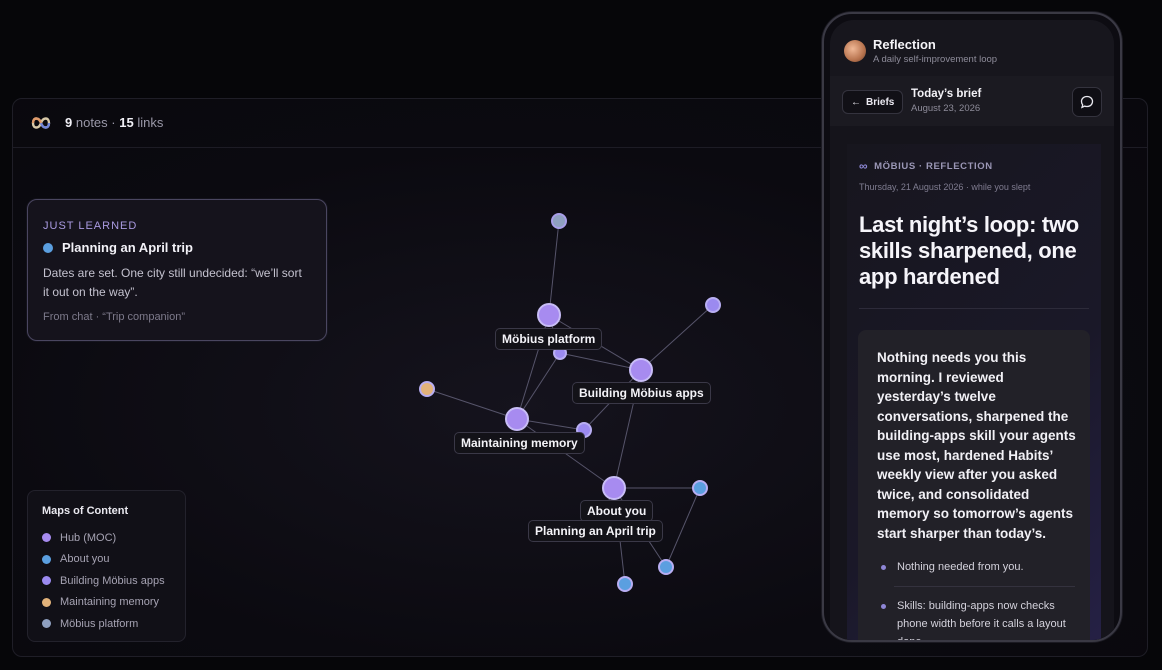 This screenshot has width=1162, height=670. What do you see at coordinates (713, 305) in the screenshot?
I see `node-building-b` at bounding box center [713, 305].